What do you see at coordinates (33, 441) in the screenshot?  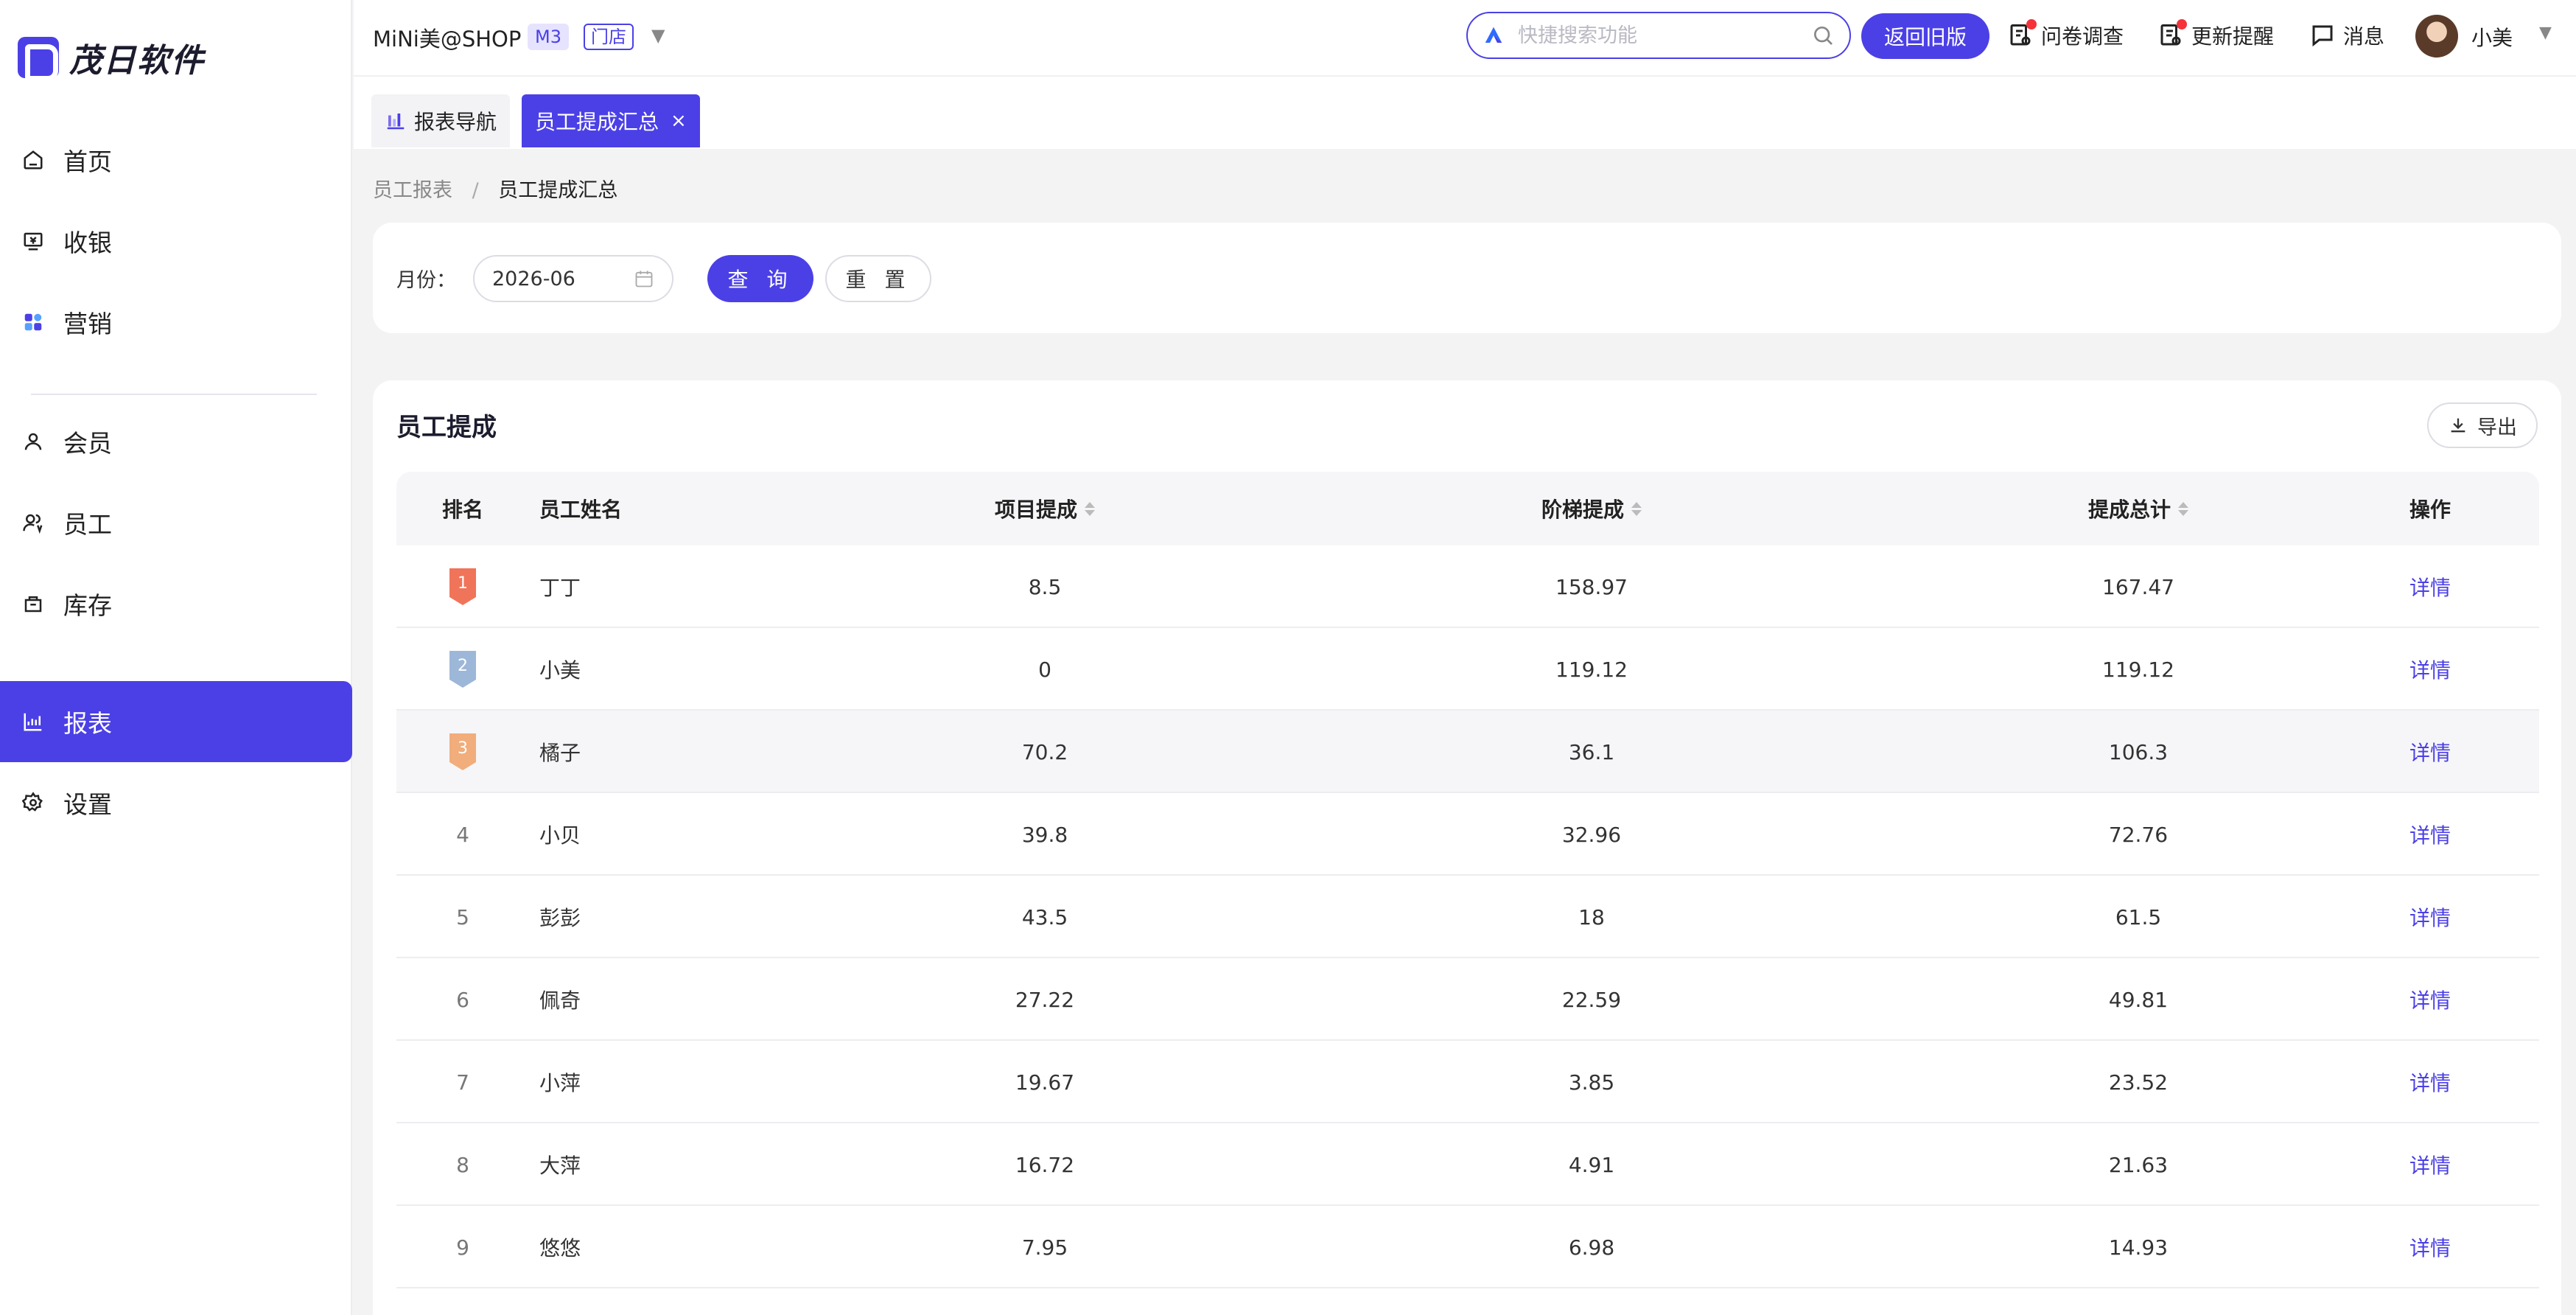 I see `member-icon` at bounding box center [33, 441].